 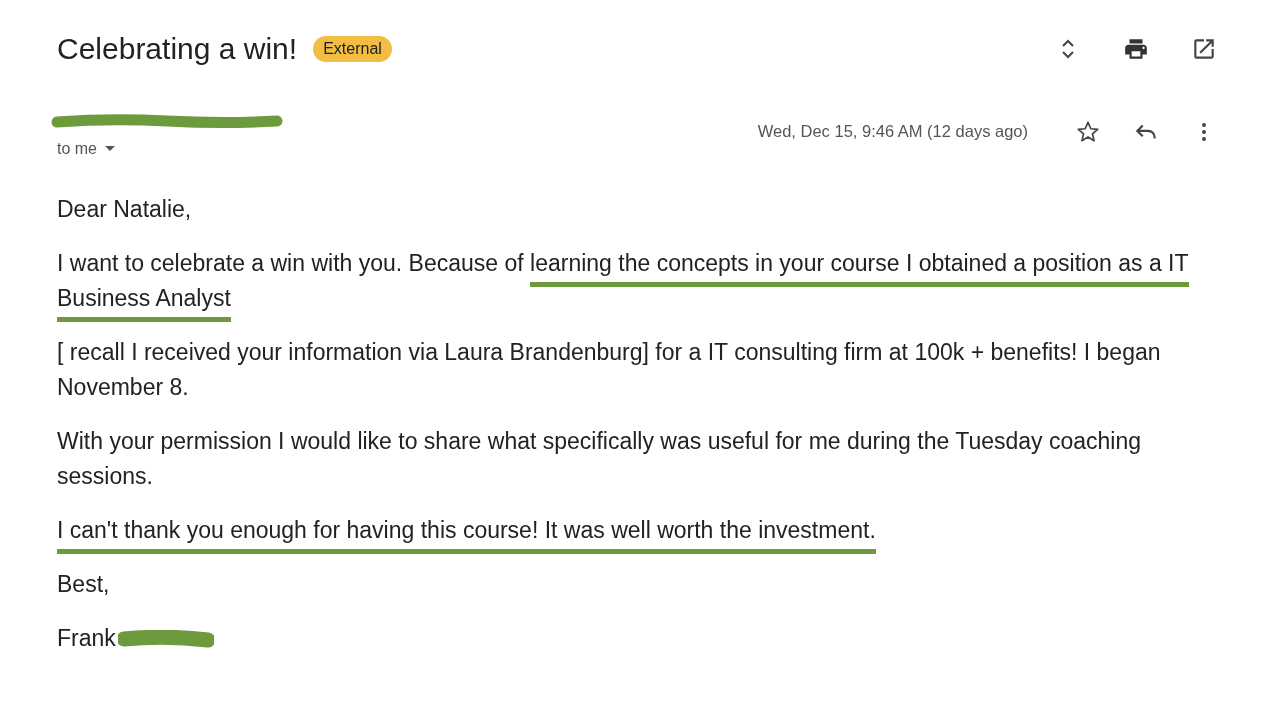 What do you see at coordinates (352, 49) in the screenshot?
I see `external-label: External` at bounding box center [352, 49].